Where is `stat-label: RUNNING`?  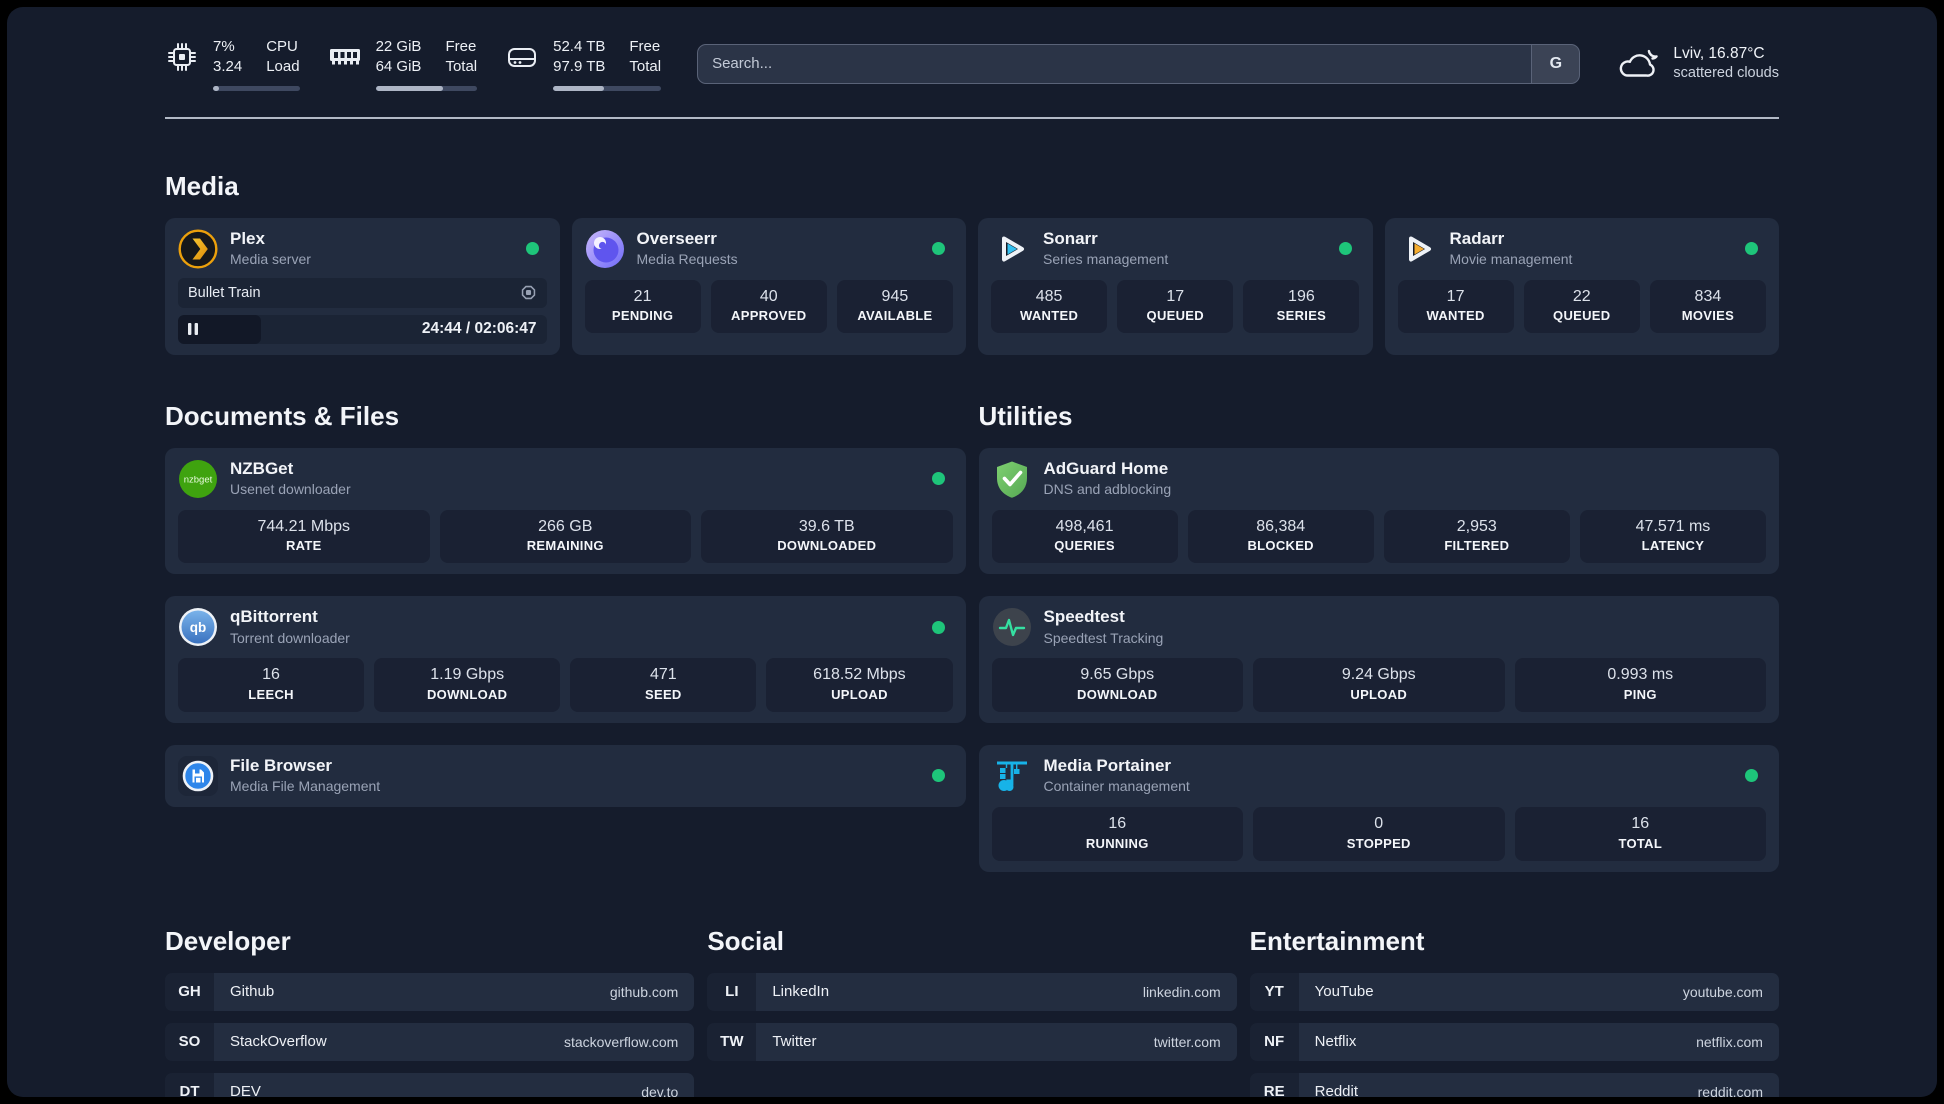
stat-label: RUNNING is located at coordinates (1117, 843).